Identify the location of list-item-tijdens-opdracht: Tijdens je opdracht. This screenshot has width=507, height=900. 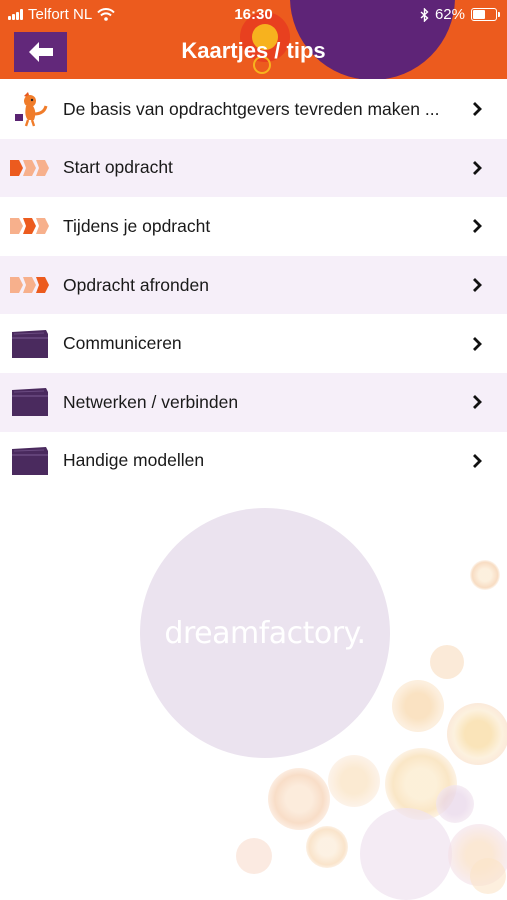
(253, 226).